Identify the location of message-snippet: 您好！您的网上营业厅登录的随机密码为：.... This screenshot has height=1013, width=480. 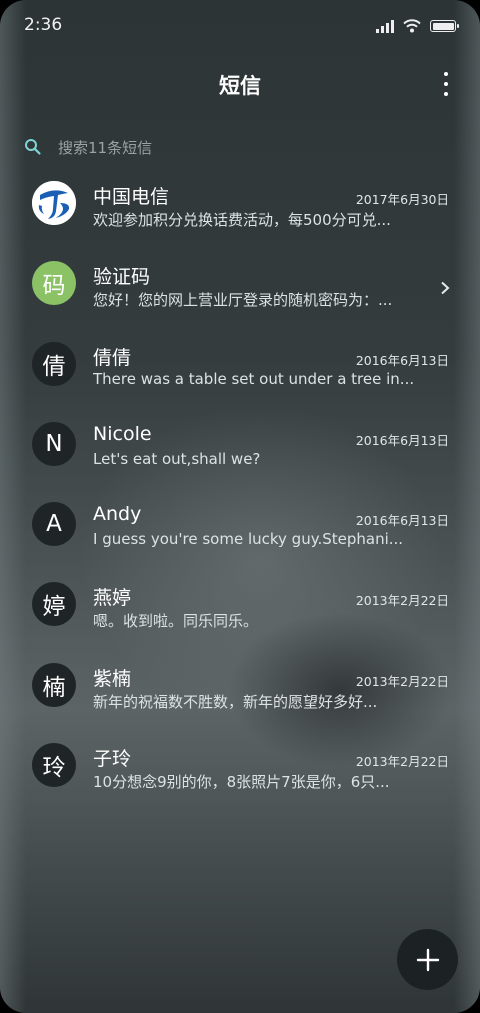
(243, 300).